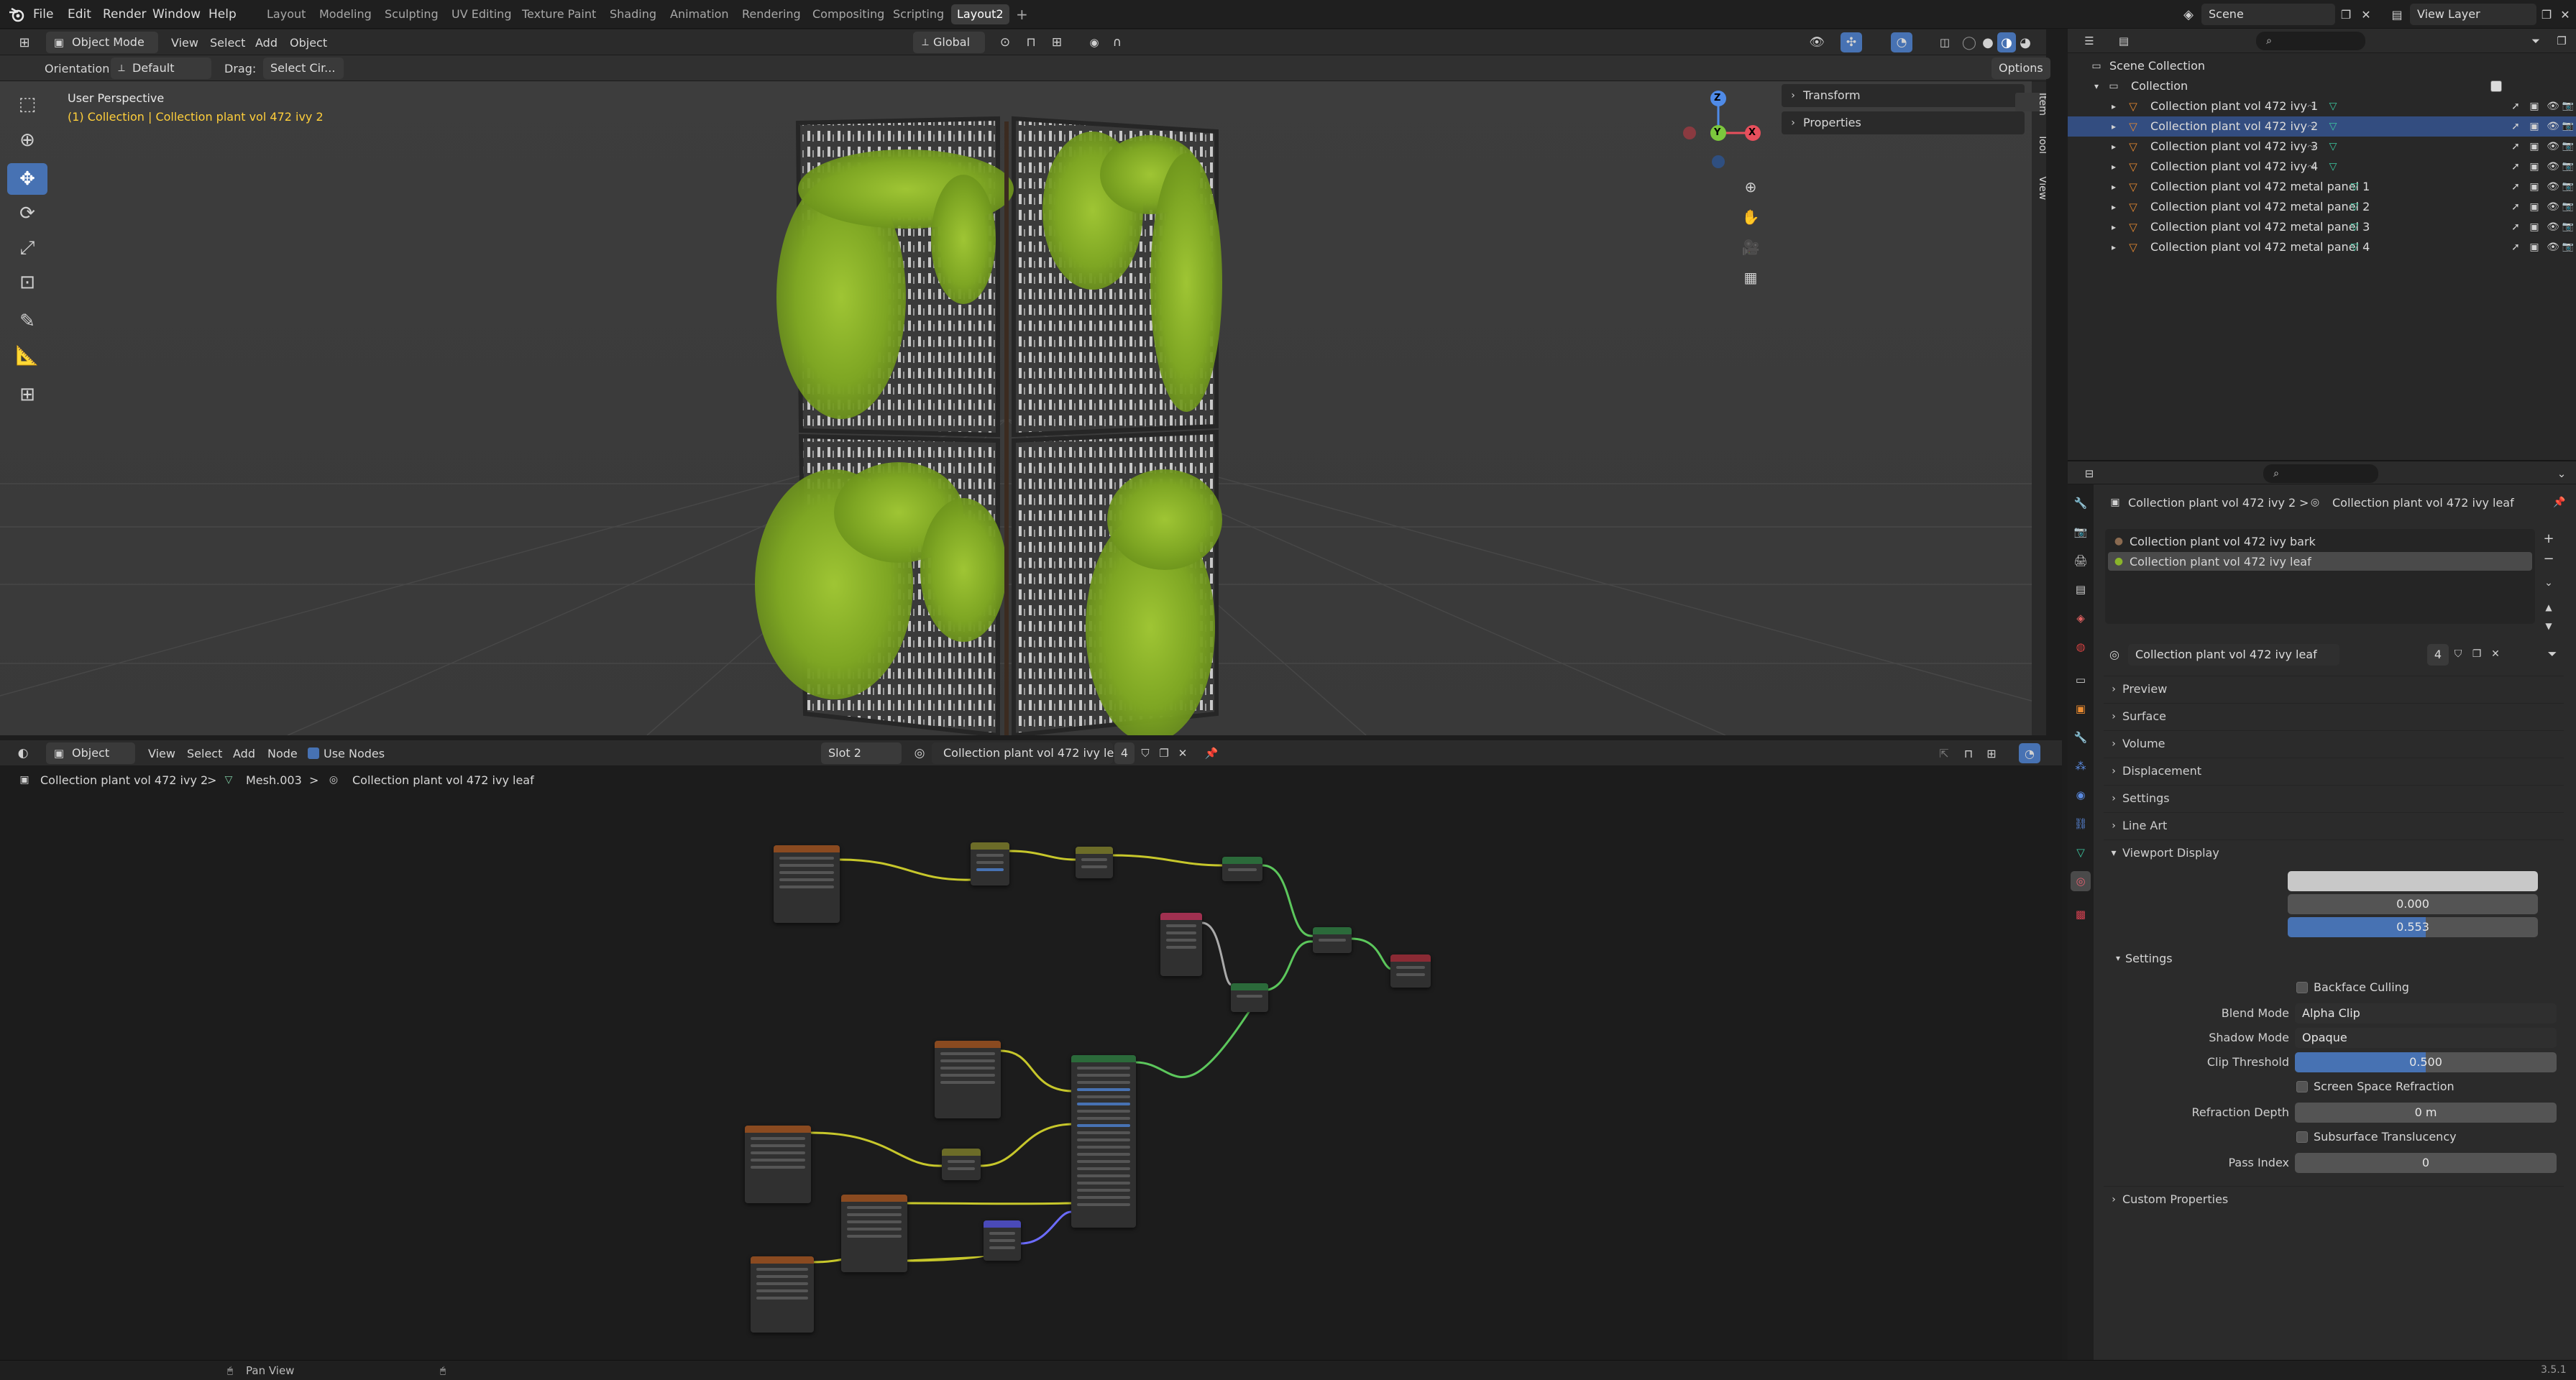 This screenshot has height=1380, width=2576. Describe the element at coordinates (27, 140) in the screenshot. I see `cursor-tool-button: ⊕` at that location.